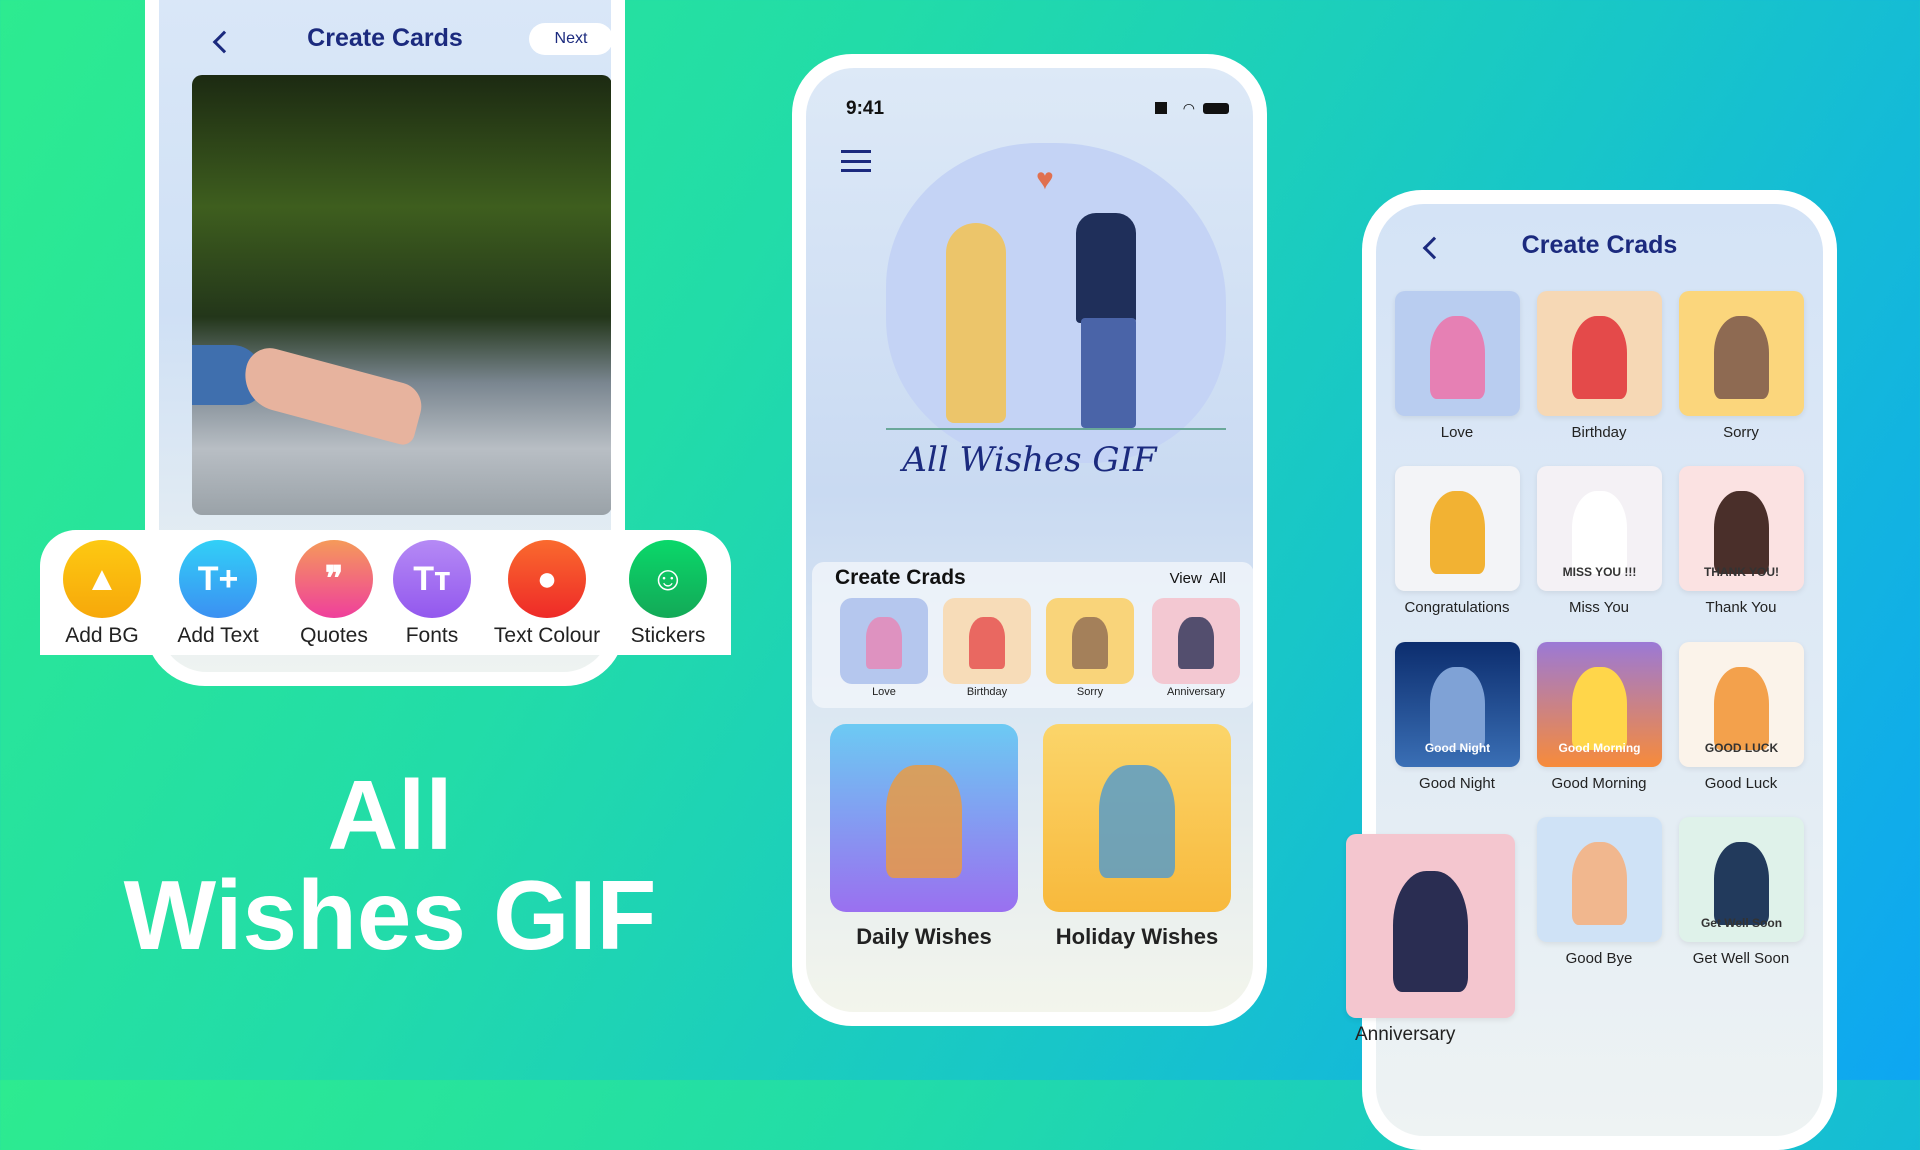 This screenshot has height=1150, width=1920. I want to click on category-label: Birthday, so click(987, 692).